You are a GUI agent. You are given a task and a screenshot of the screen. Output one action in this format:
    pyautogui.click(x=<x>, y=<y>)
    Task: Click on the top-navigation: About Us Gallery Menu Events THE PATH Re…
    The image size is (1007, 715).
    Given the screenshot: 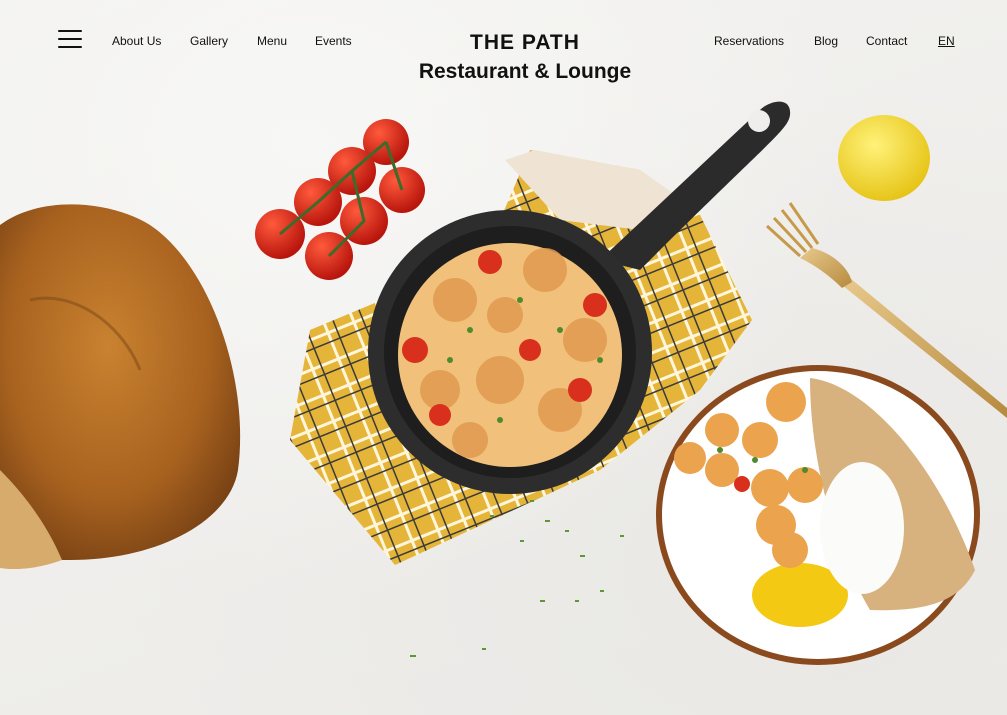 What is the action you would take?
    pyautogui.click(x=503, y=45)
    